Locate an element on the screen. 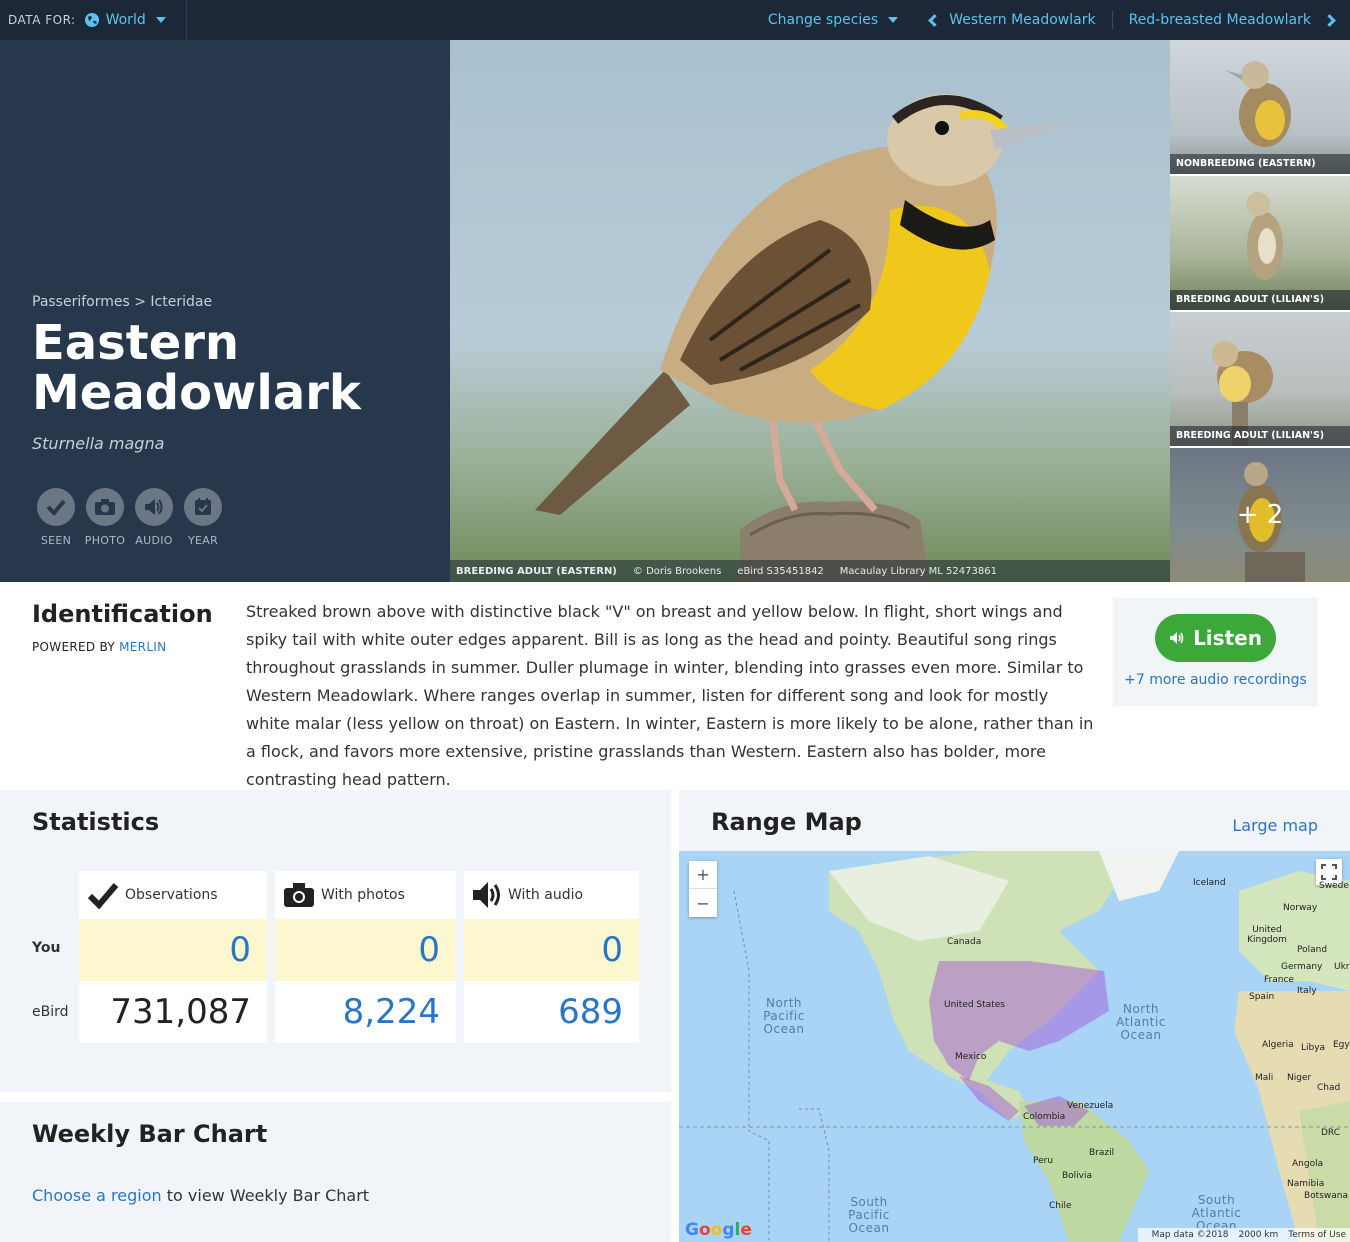  stat-header-label: Observations is located at coordinates (171, 895).